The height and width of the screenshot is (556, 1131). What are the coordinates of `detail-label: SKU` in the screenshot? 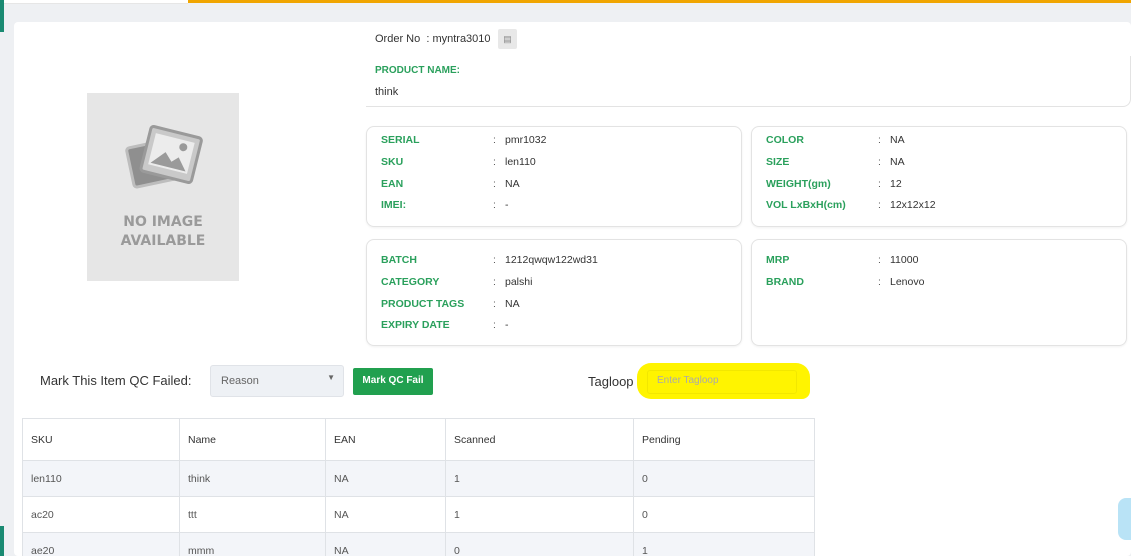 It's located at (392, 162).